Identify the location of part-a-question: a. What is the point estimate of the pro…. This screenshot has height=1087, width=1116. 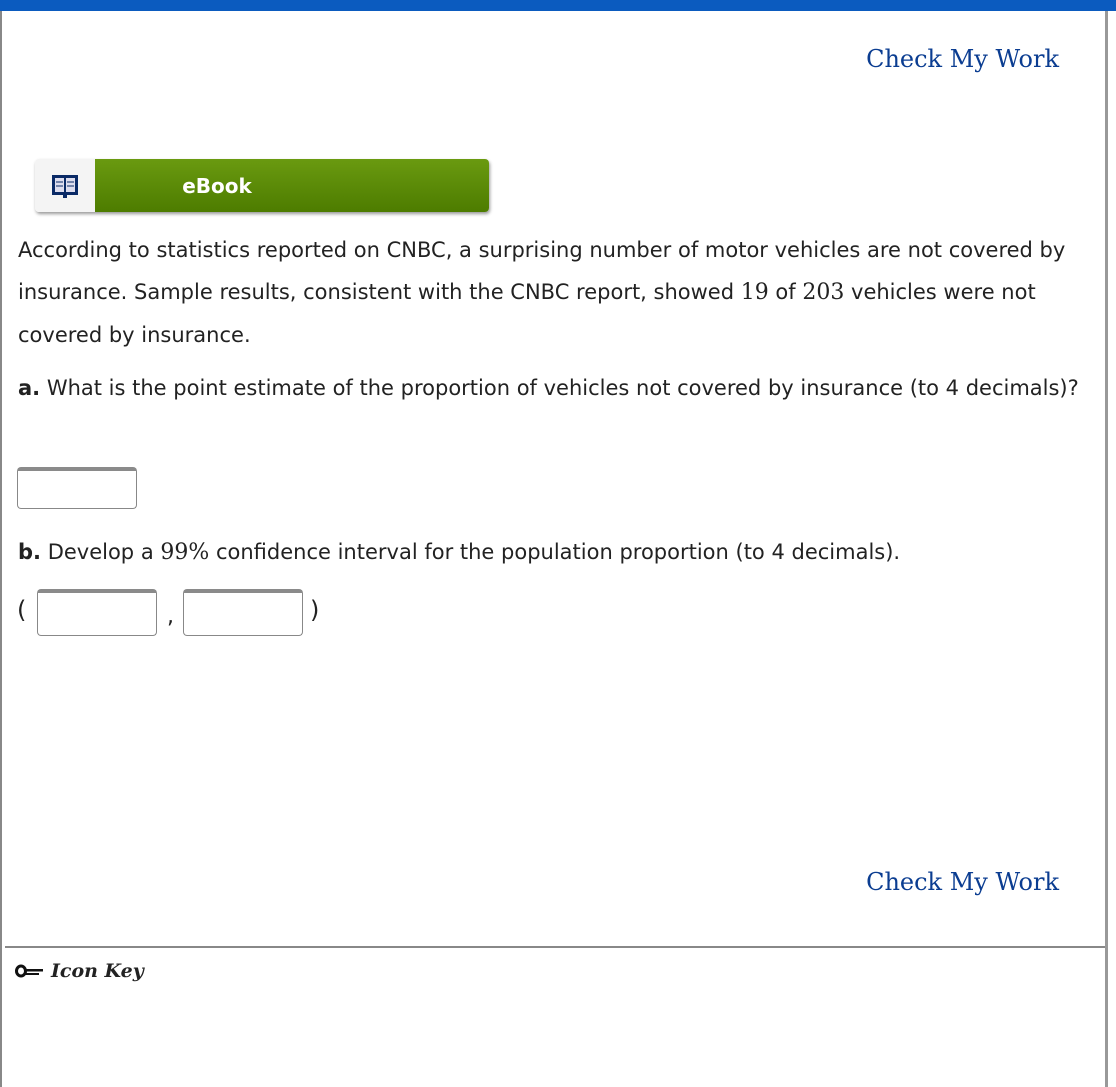
(555, 388).